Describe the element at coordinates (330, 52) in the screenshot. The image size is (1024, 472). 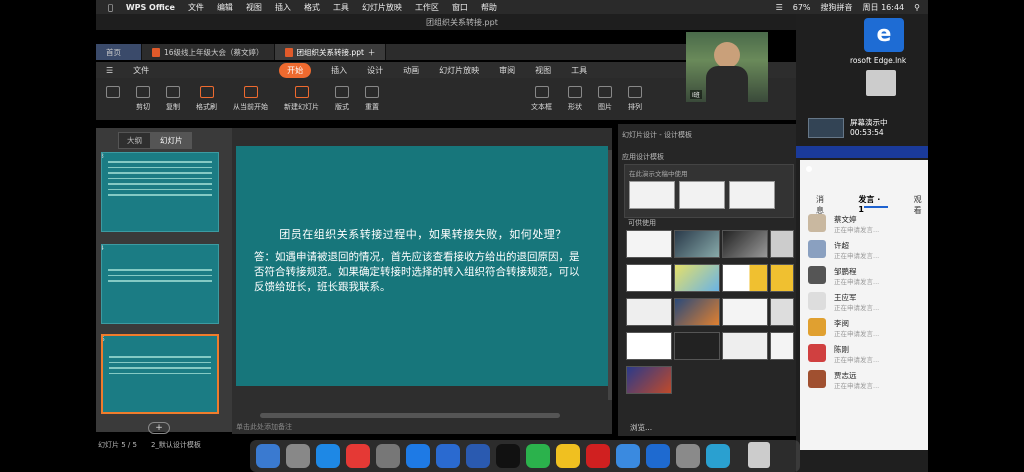
I see `tab-current-doc: 团组织关系转接.ppt ＋` at that location.